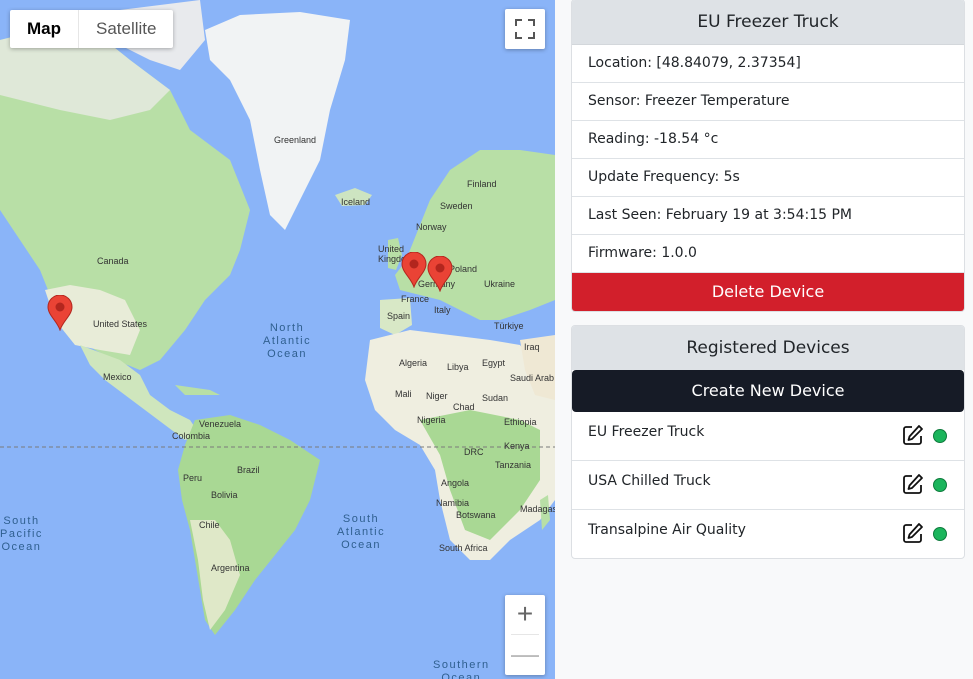  Describe the element at coordinates (768, 178) in the screenshot. I see `device-frequency: Update Frequency: 5s` at that location.